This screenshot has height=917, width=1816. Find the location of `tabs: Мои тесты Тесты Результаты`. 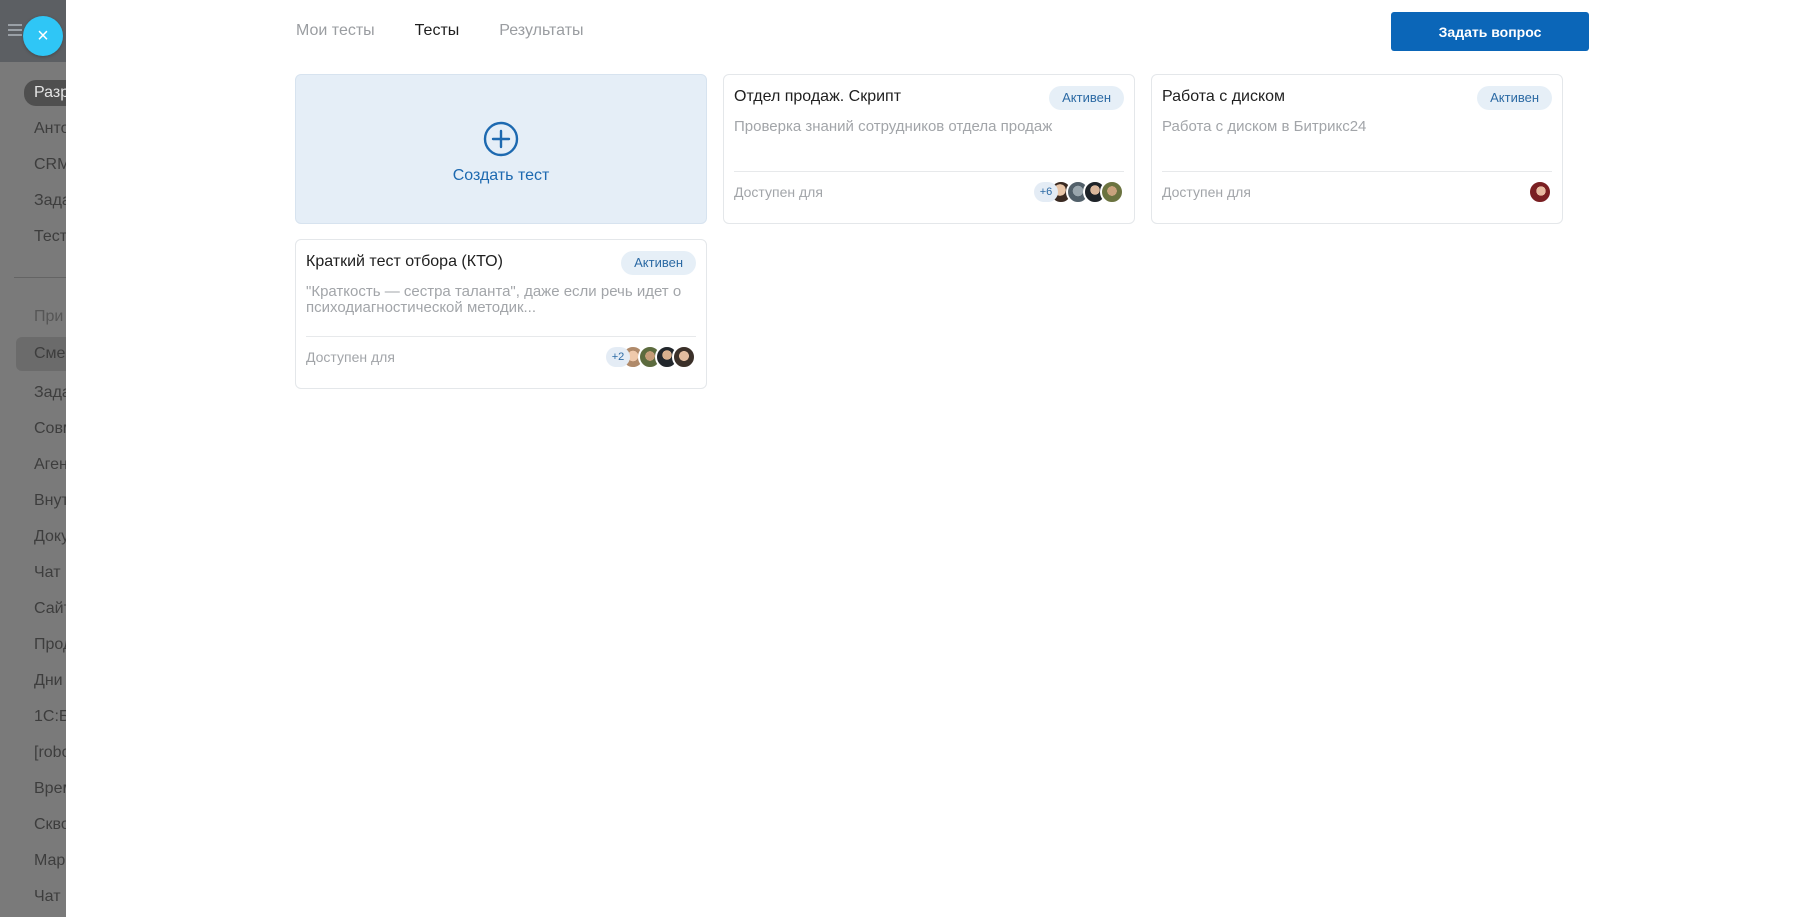

tabs: Мои тесты Тесты Результаты is located at coordinates (440, 31).